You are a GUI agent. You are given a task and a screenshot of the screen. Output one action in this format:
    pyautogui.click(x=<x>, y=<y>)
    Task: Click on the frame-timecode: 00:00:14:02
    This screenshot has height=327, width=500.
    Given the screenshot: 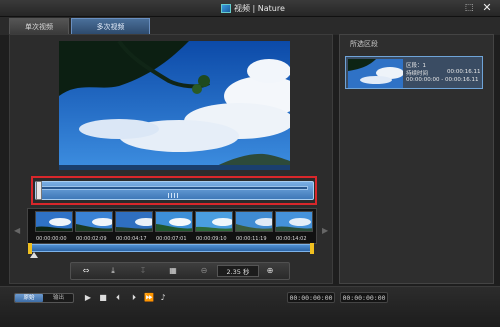 What is the action you would take?
    pyautogui.click(x=291, y=239)
    